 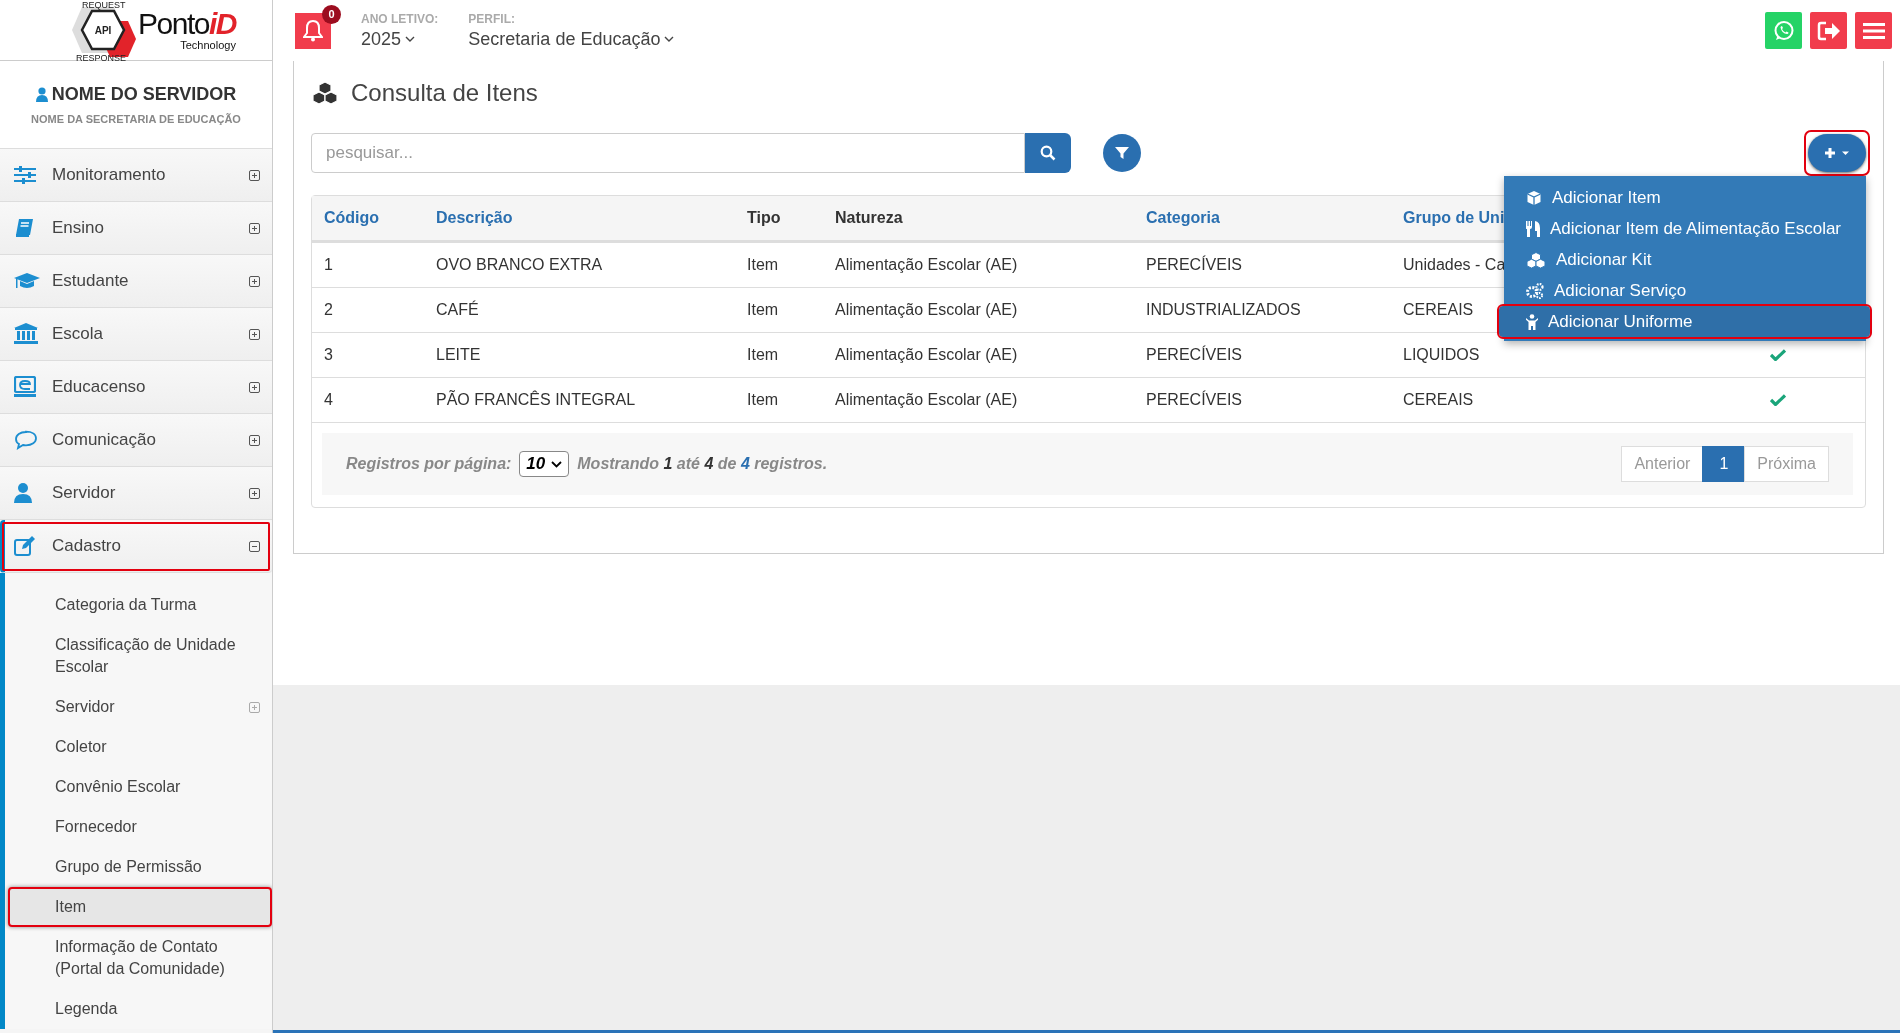 I want to click on menu-item: Adicionar Serviço, so click(x=1685, y=290).